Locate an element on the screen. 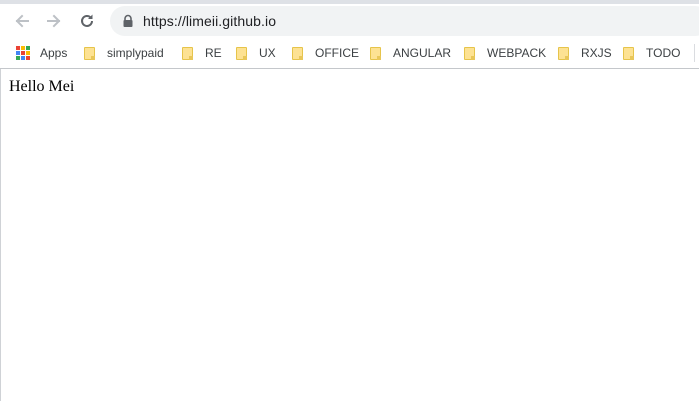 The width and height of the screenshot is (699, 401). forward-button is located at coordinates (54, 21).